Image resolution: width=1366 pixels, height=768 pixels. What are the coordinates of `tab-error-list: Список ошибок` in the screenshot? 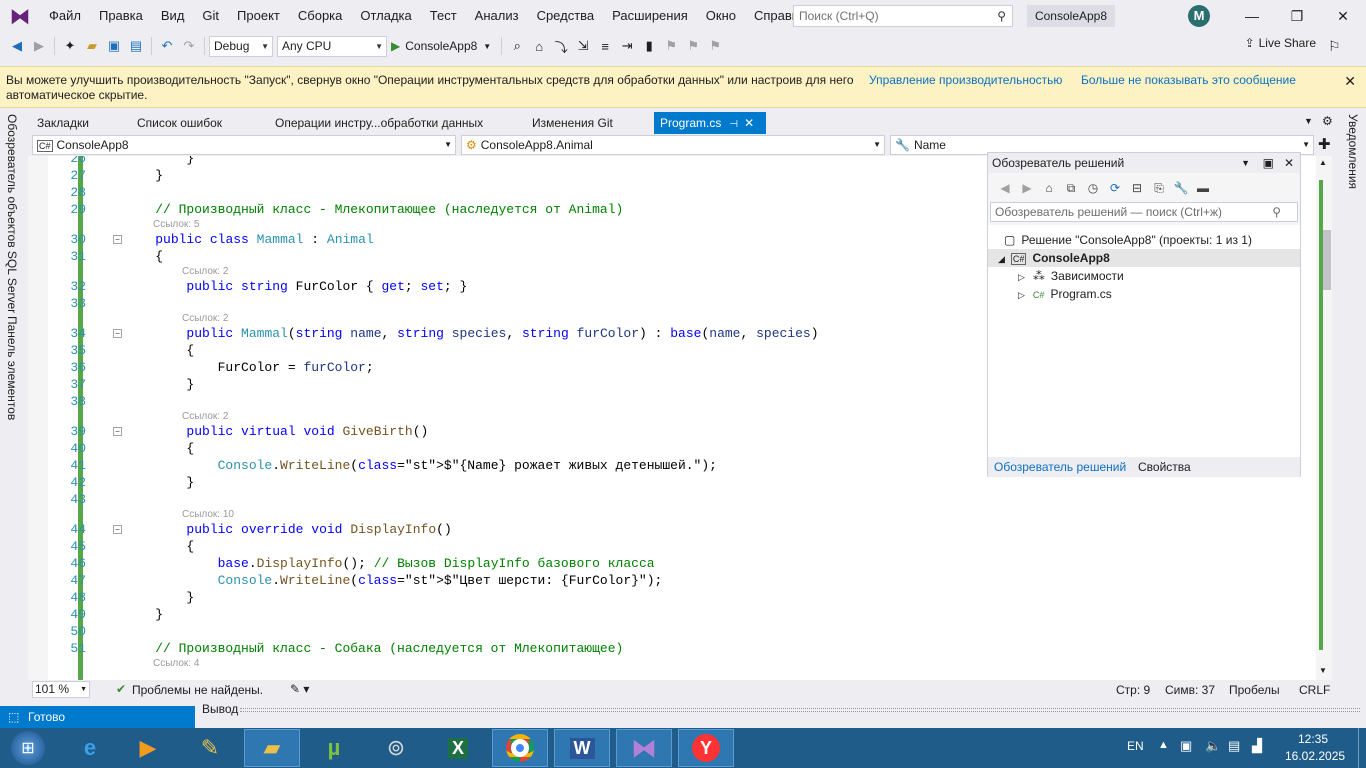 It's located at (179, 123).